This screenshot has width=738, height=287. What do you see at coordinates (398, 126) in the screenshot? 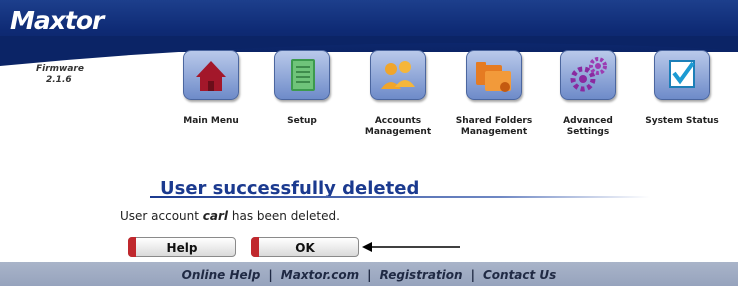
I see `nav-label-accounts-management: Accounts Management` at bounding box center [398, 126].